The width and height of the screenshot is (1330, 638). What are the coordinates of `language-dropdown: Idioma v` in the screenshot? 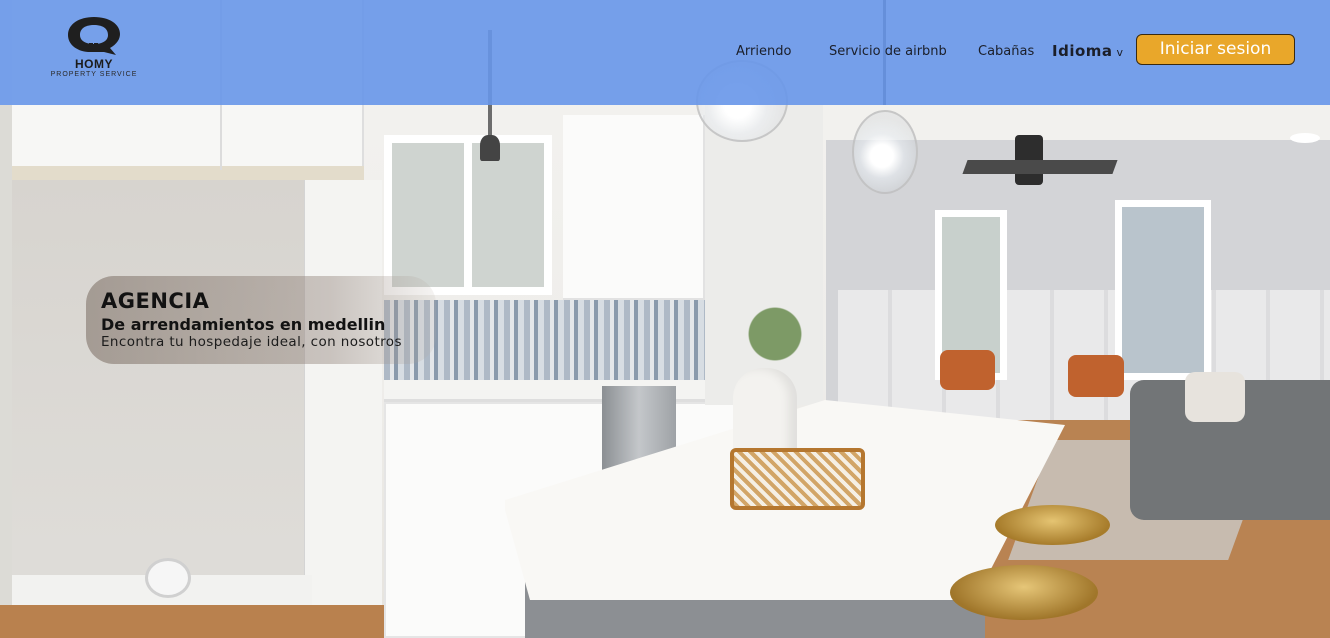 It's located at (1088, 51).